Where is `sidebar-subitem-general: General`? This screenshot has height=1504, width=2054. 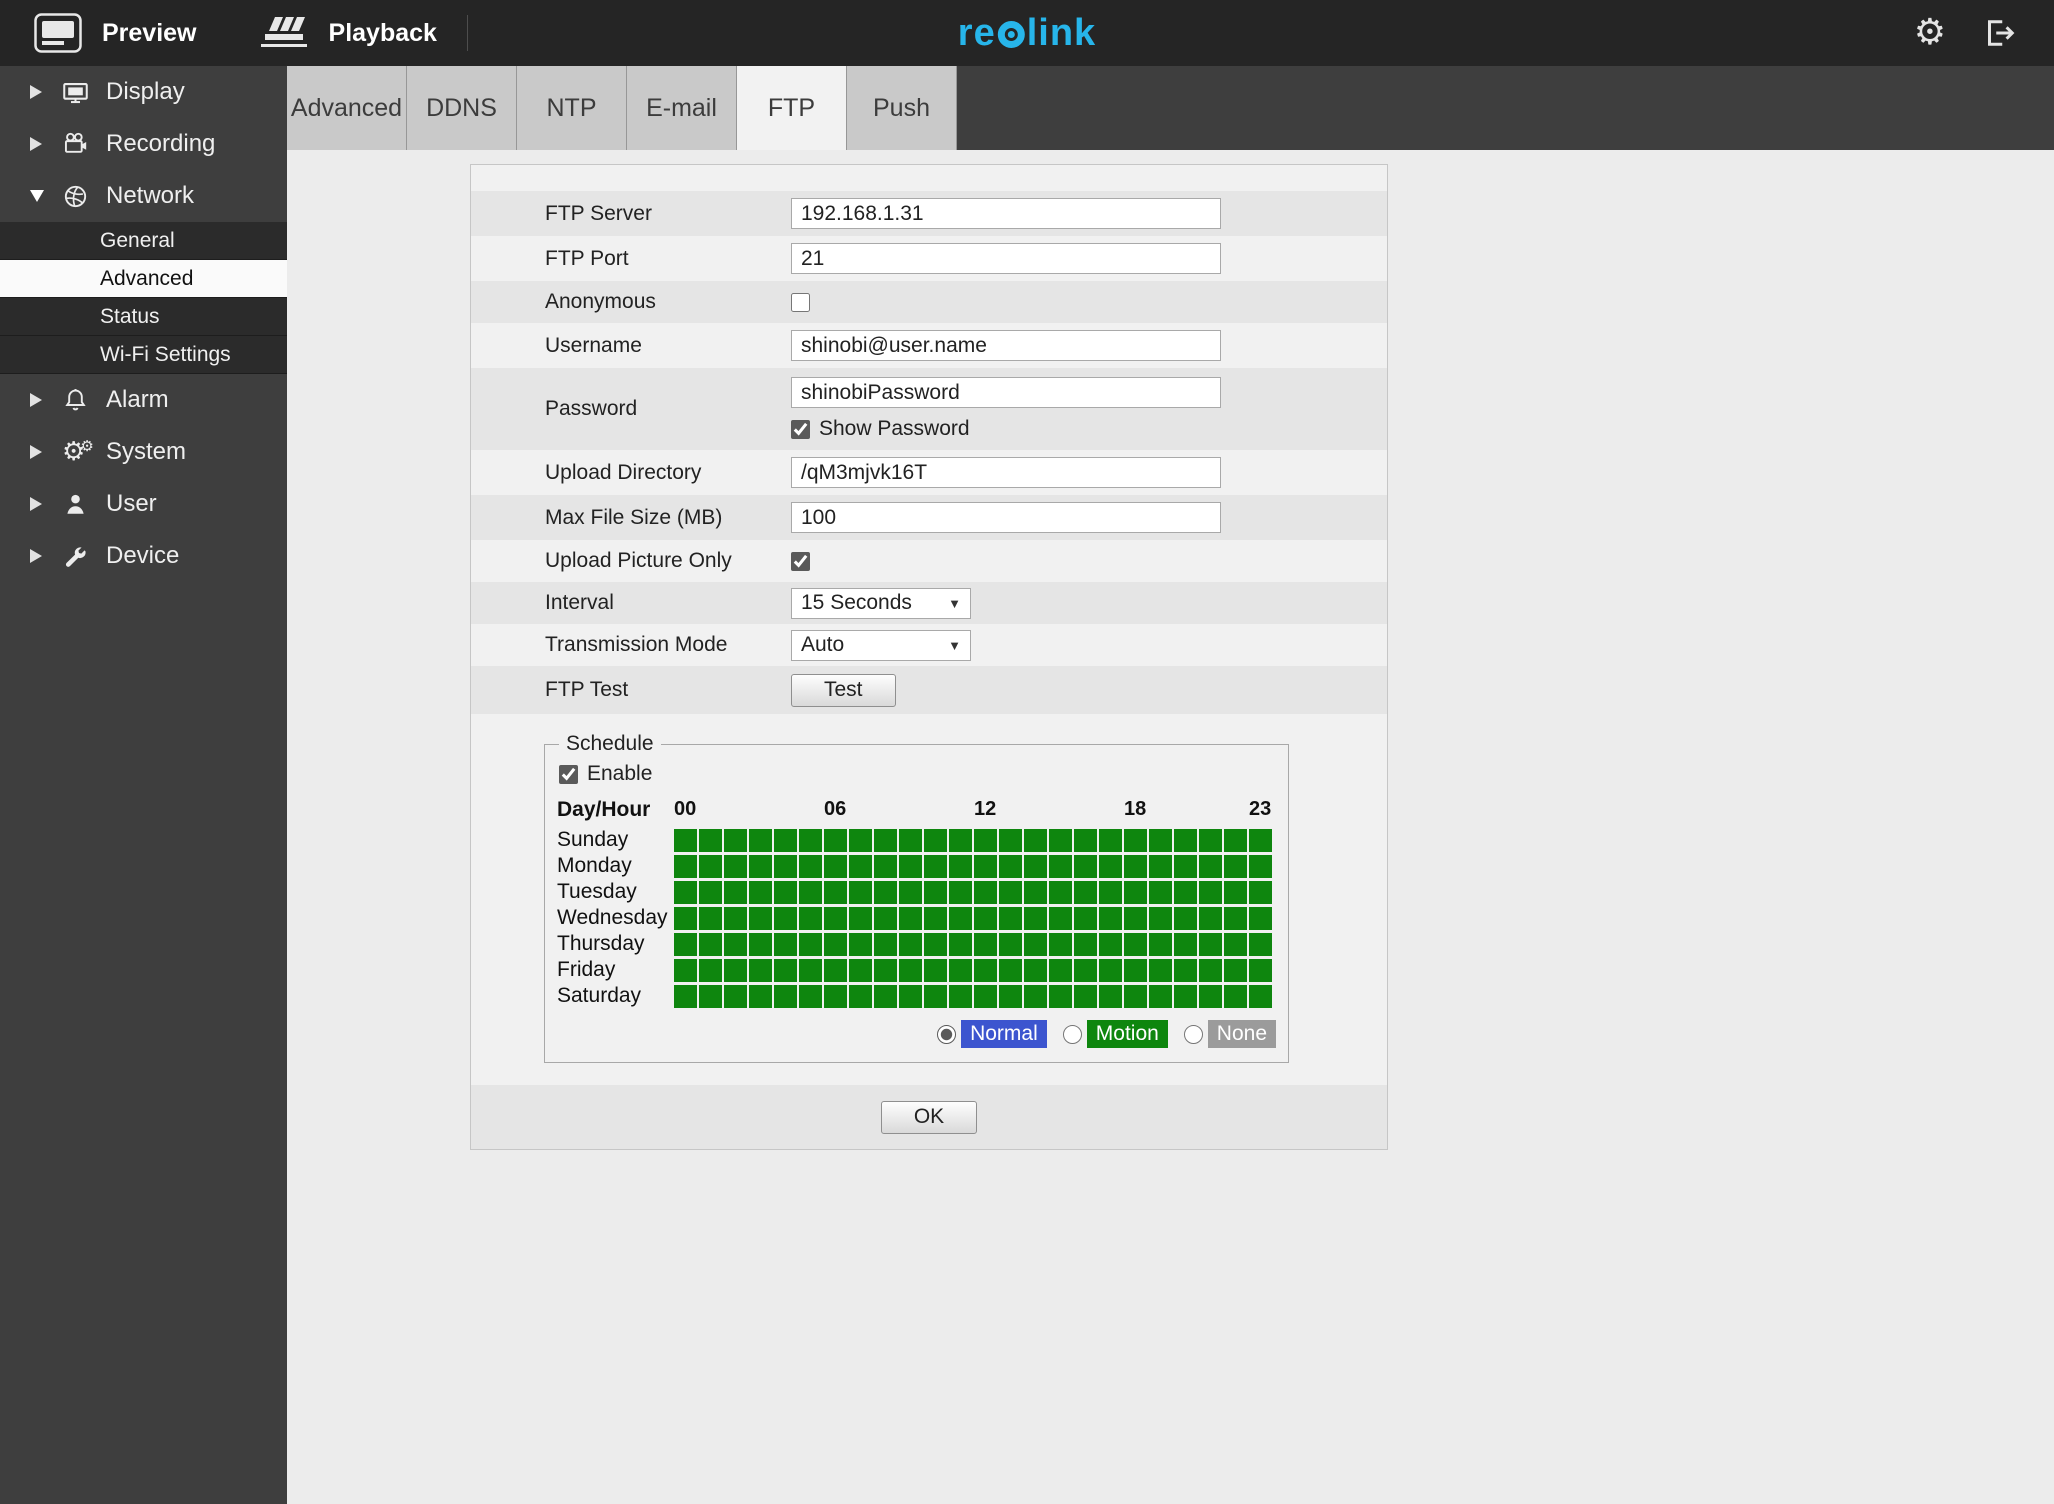
sidebar-subitem-general: General is located at coordinates (143, 241).